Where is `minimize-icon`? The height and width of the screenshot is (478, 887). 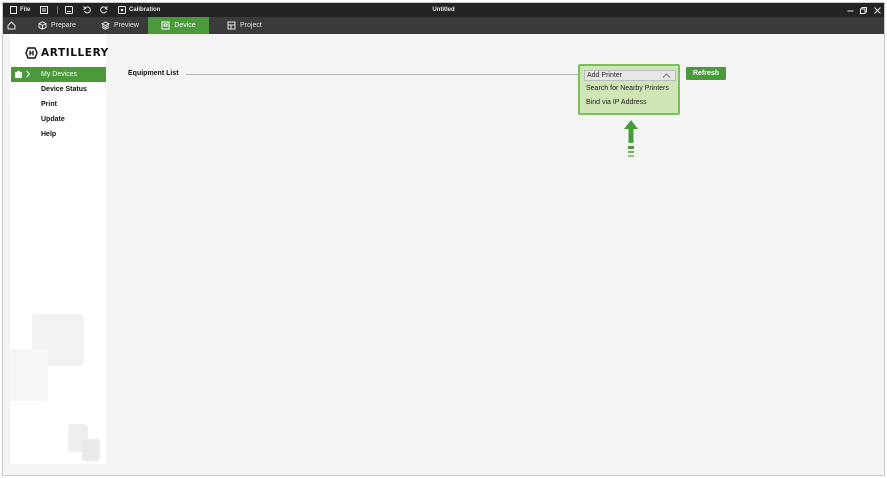 minimize-icon is located at coordinates (850, 10).